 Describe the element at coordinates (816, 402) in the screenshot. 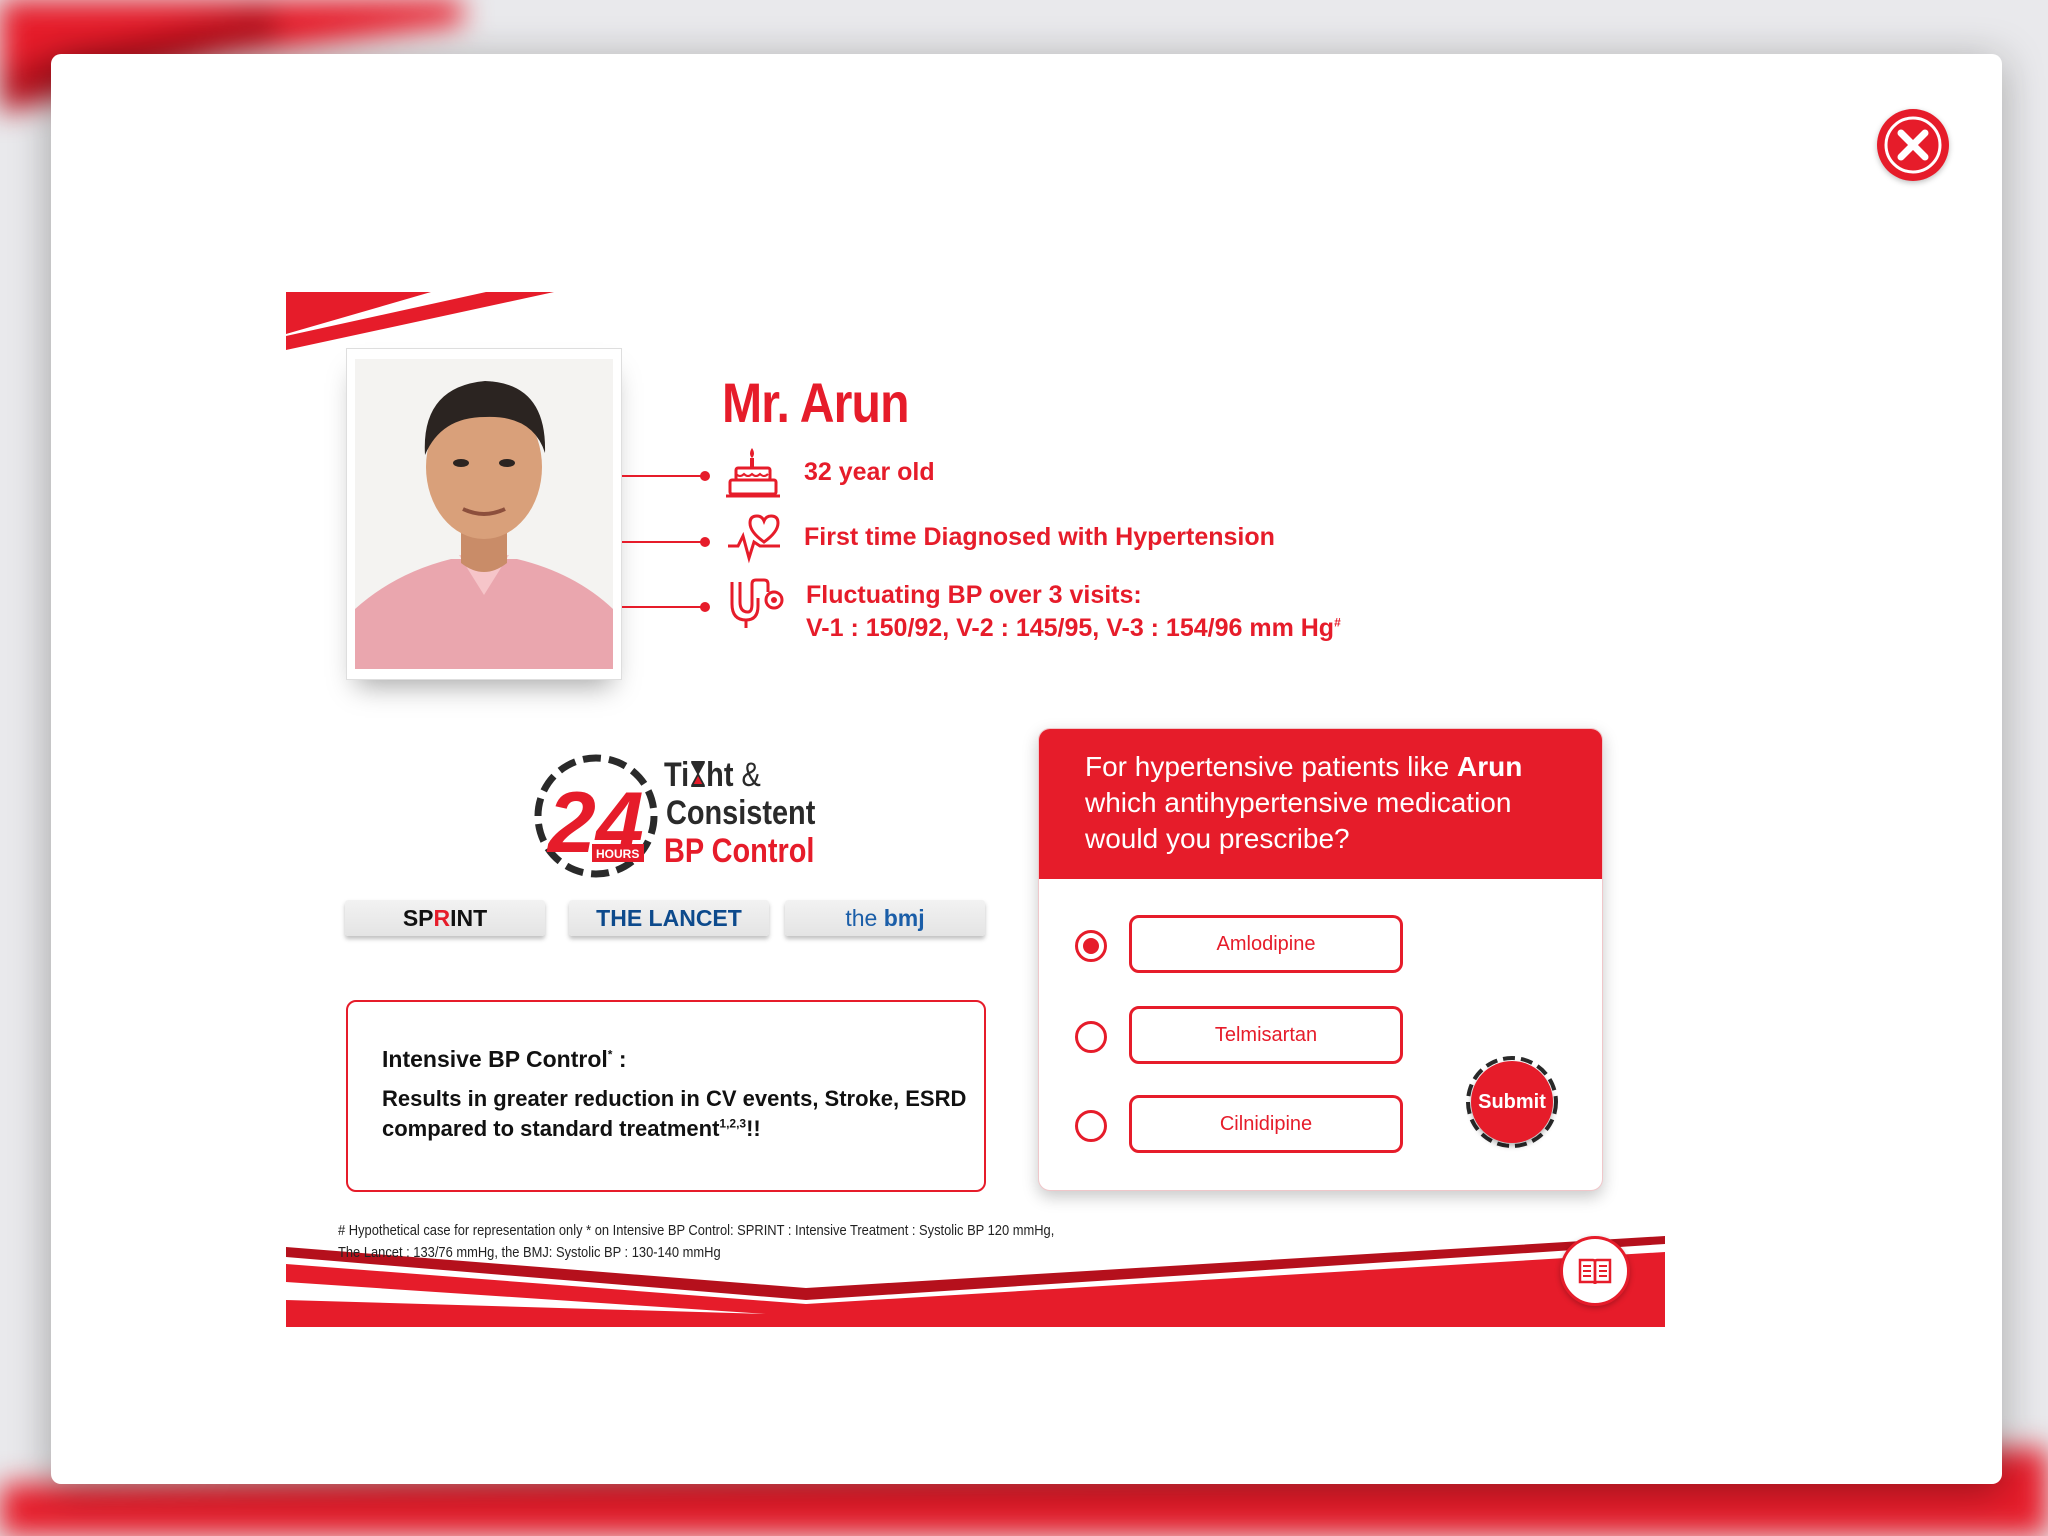

I see `patient-name: Mr. Arun` at that location.